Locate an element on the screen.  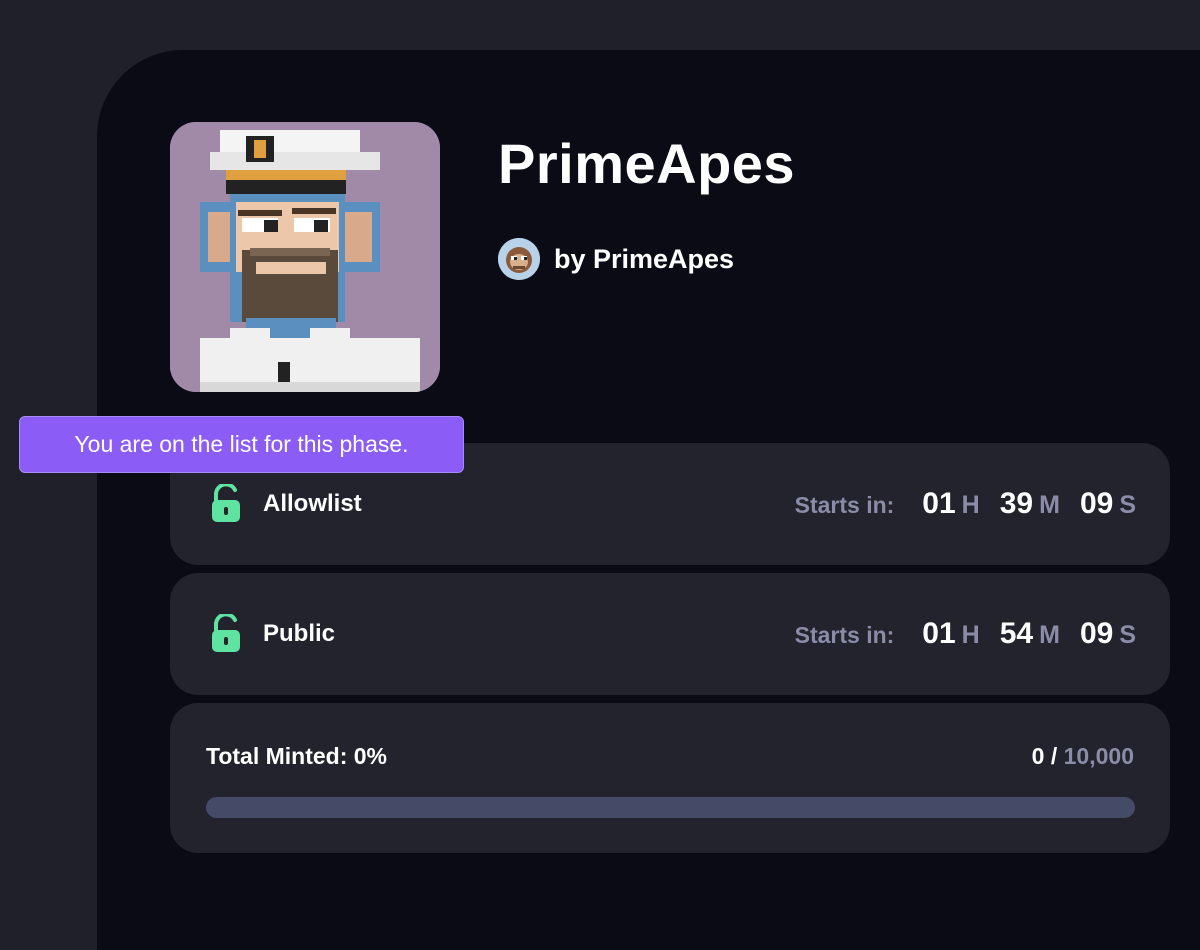
minted-value: 0 is located at coordinates (1038, 756).